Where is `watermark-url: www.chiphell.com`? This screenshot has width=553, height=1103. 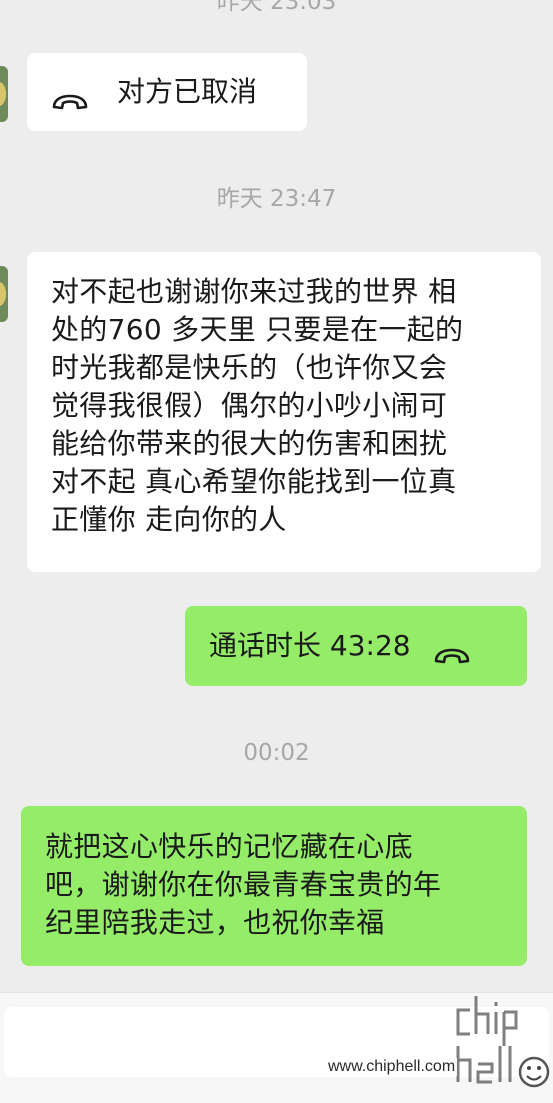 watermark-url: www.chiphell.com is located at coordinates (392, 1067).